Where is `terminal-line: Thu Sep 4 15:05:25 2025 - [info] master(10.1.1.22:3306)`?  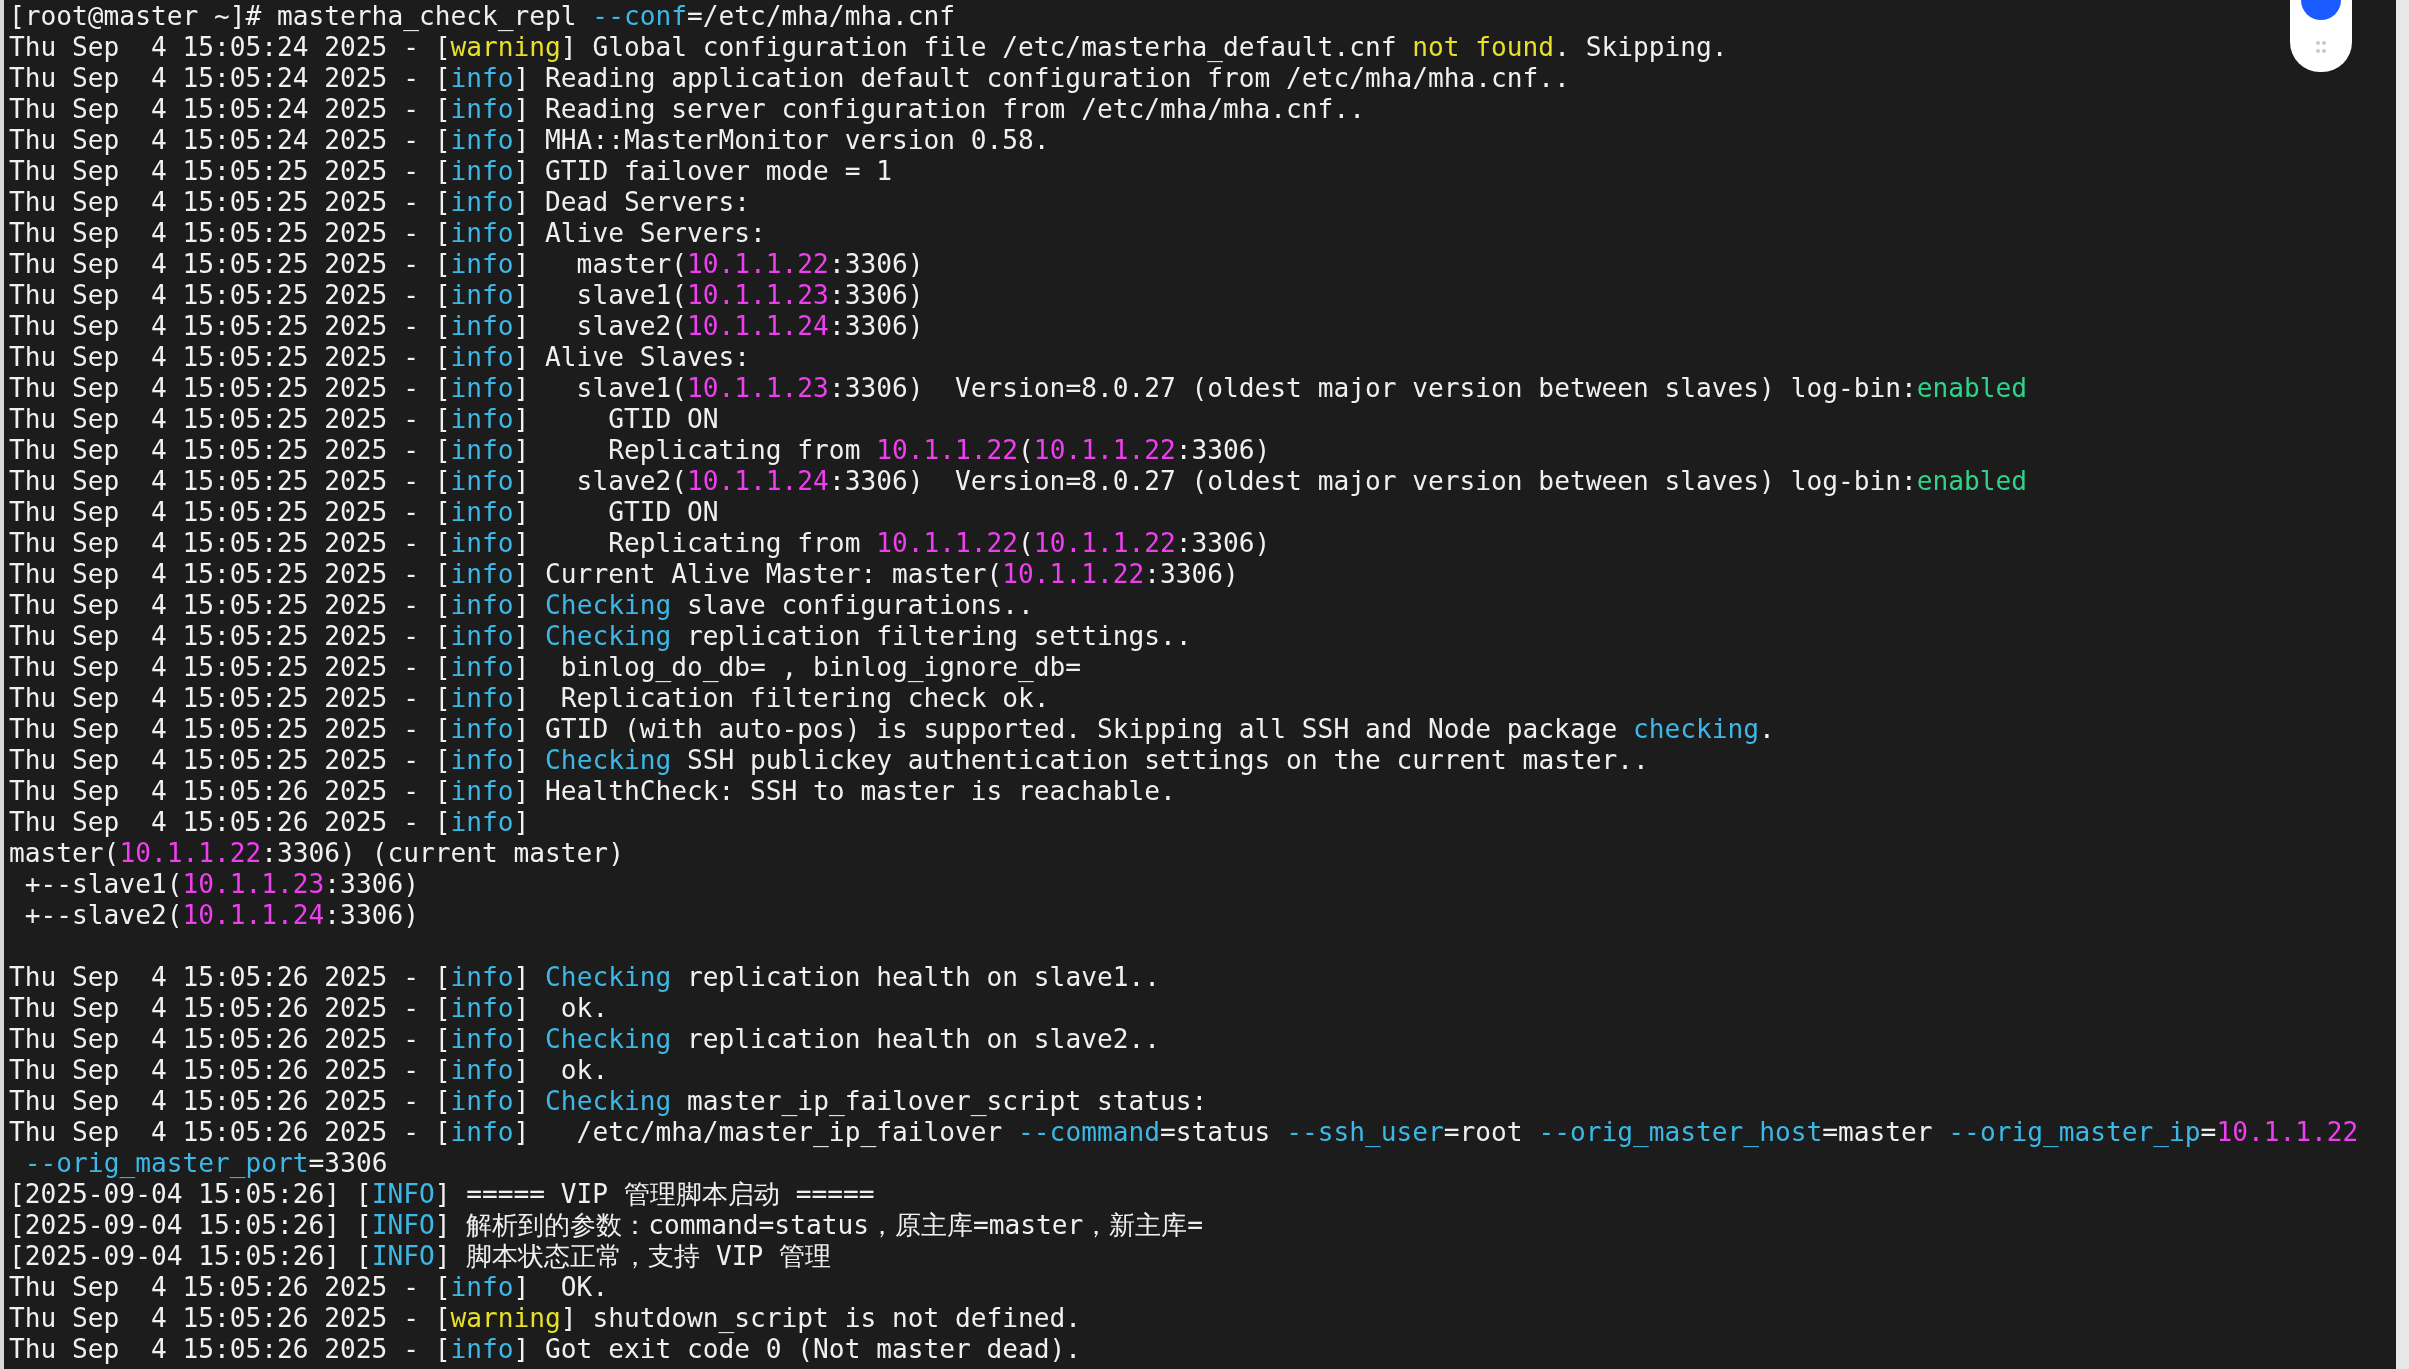 terminal-line: Thu Sep 4 15:05:25 2025 - [info] master(10.1.1.22:3306) is located at coordinates (466, 264).